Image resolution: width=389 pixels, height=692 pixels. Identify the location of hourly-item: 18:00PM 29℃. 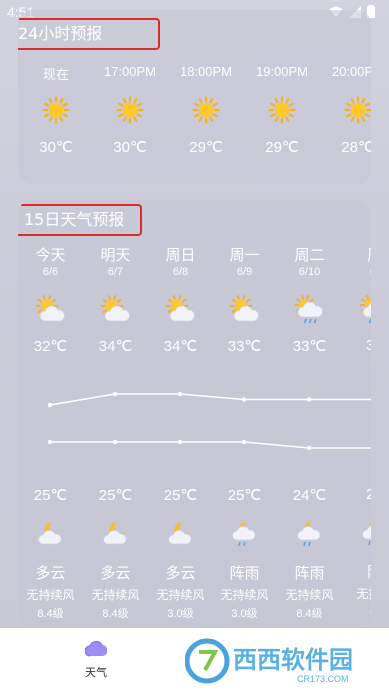
(206, 110).